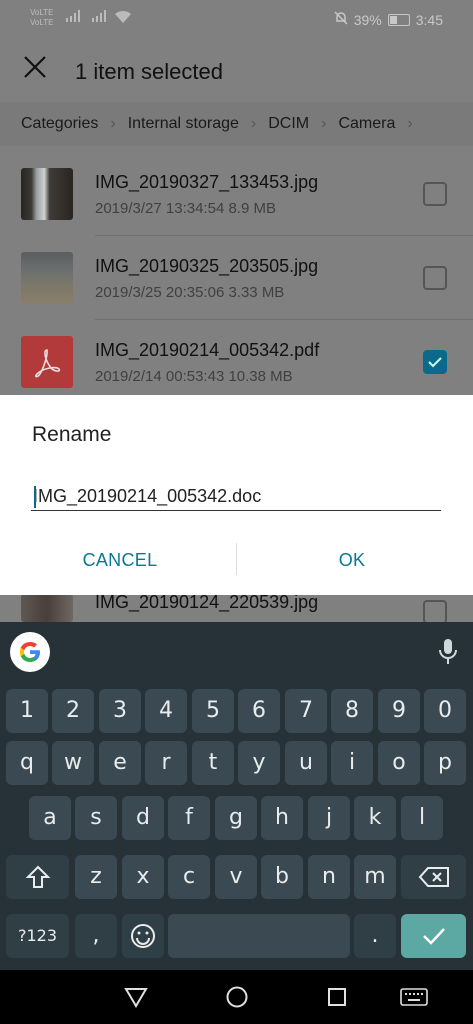 The height and width of the screenshot is (1024, 473). I want to click on home-icon, so click(237, 999).